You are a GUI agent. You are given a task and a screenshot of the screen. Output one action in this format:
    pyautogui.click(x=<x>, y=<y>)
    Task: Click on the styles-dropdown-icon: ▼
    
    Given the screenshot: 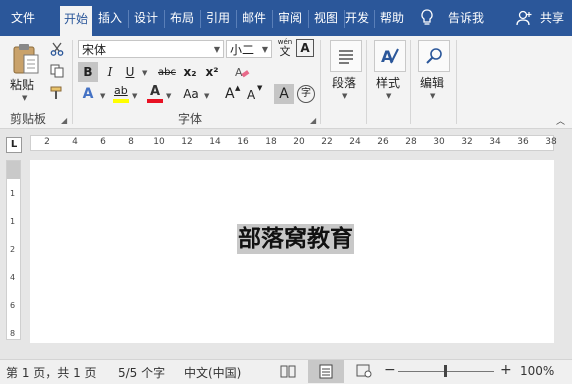 What is the action you would take?
    pyautogui.click(x=388, y=96)
    